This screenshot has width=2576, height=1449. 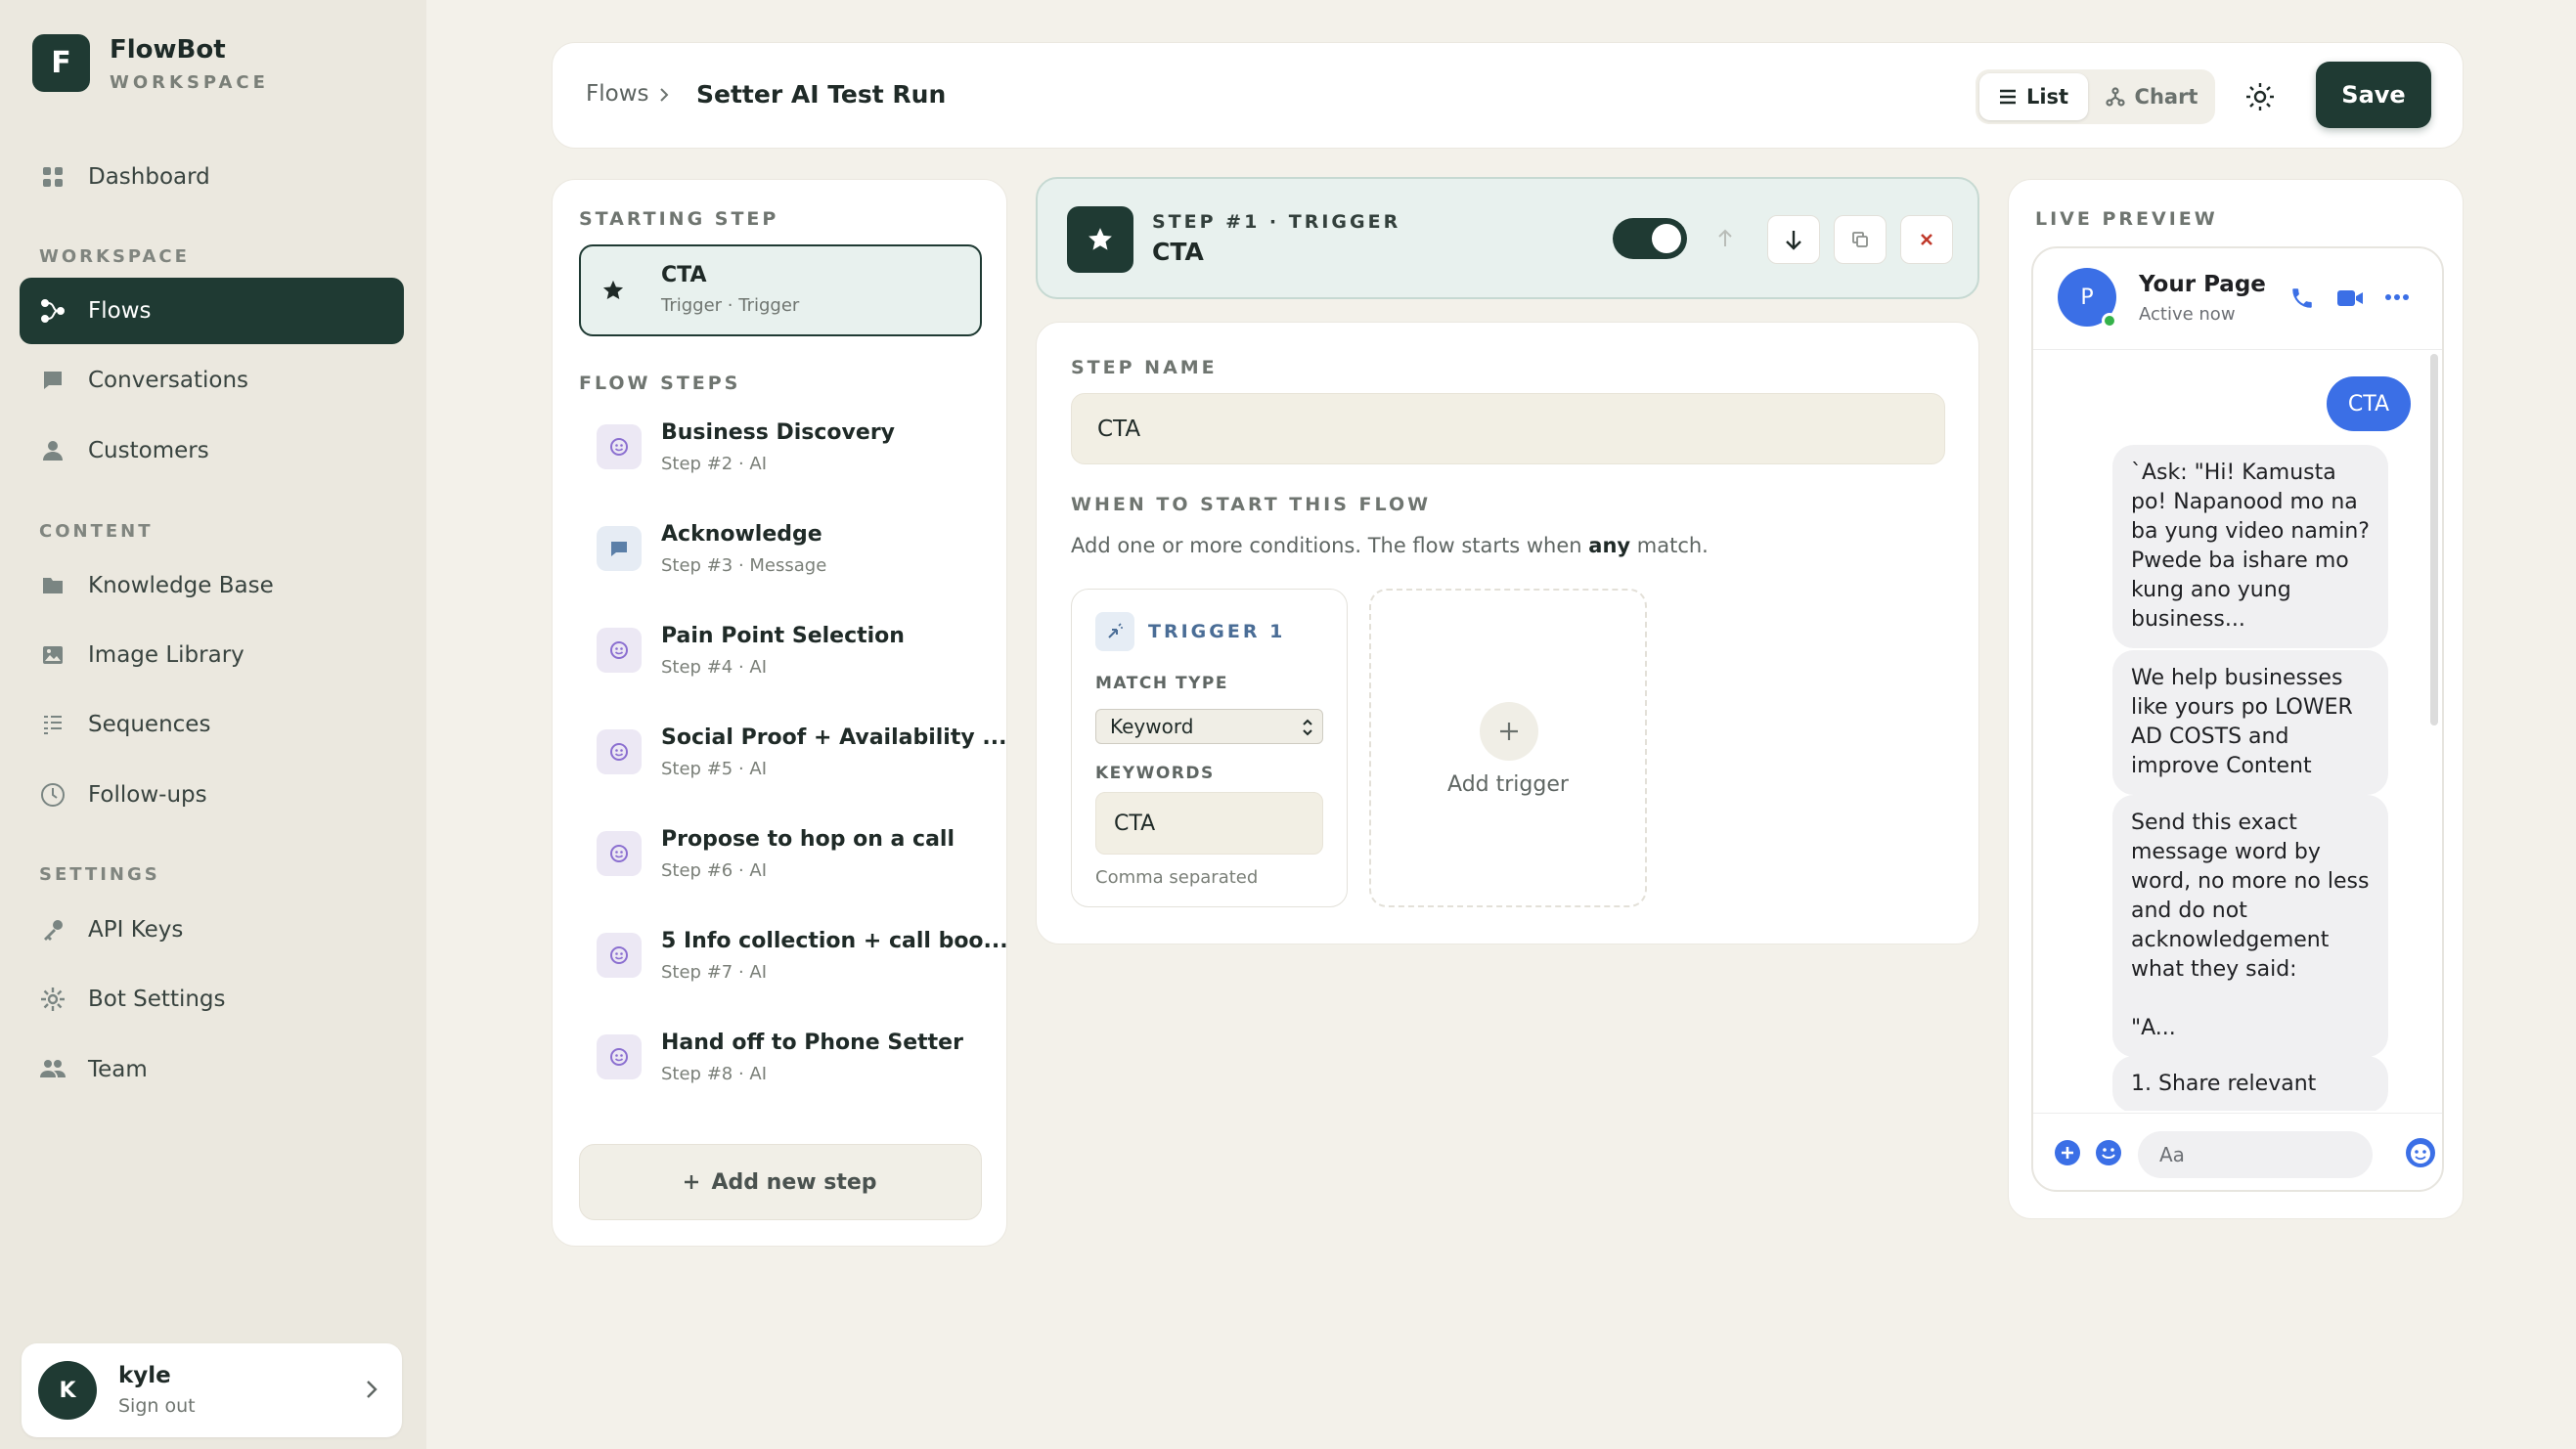 What do you see at coordinates (212, 999) in the screenshot?
I see `sidebar-item-bot-settings: Bot Settings` at bounding box center [212, 999].